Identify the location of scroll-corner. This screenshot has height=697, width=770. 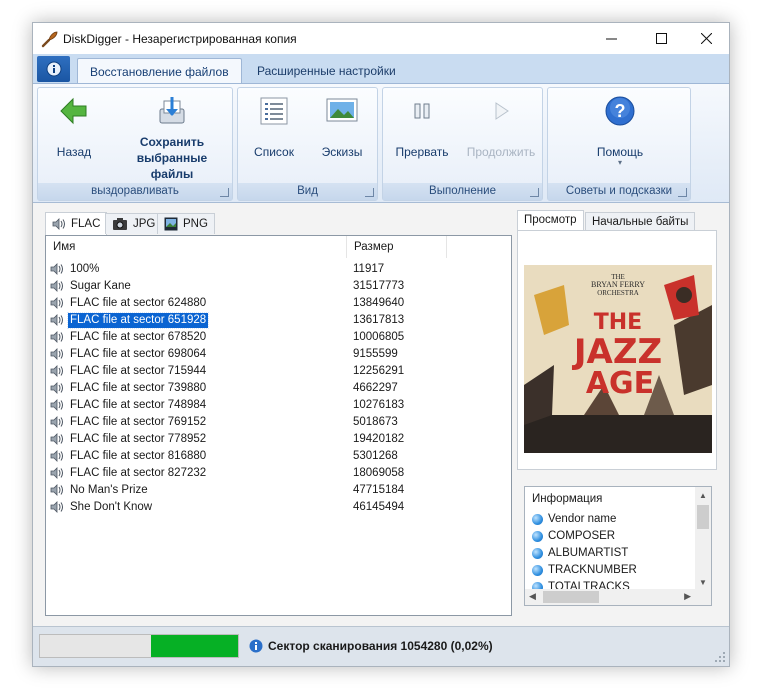
(703, 597).